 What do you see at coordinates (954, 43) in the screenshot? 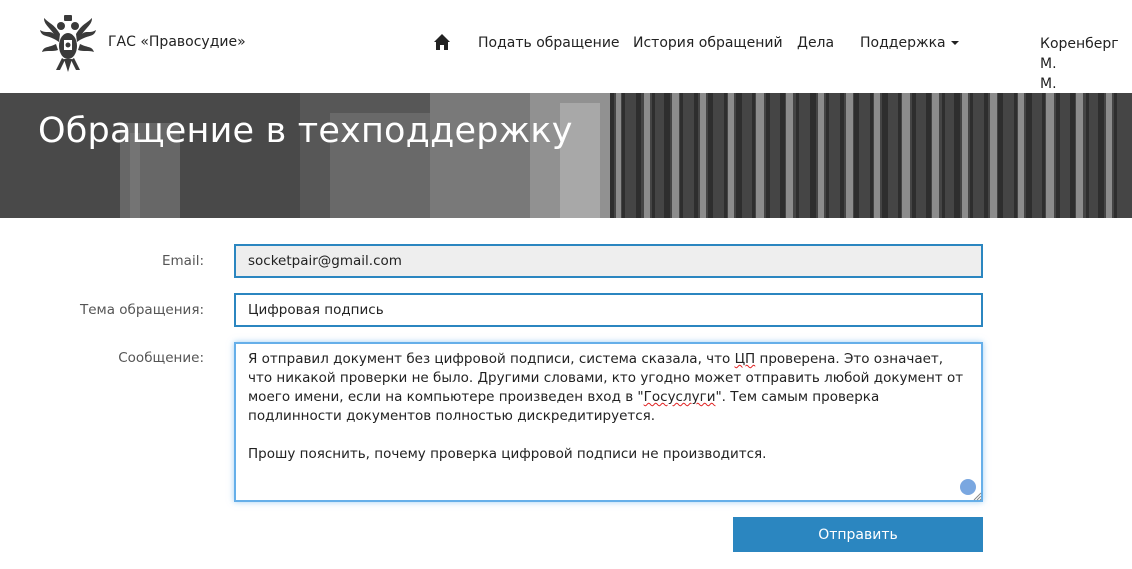
I see `caret-down-icon` at bounding box center [954, 43].